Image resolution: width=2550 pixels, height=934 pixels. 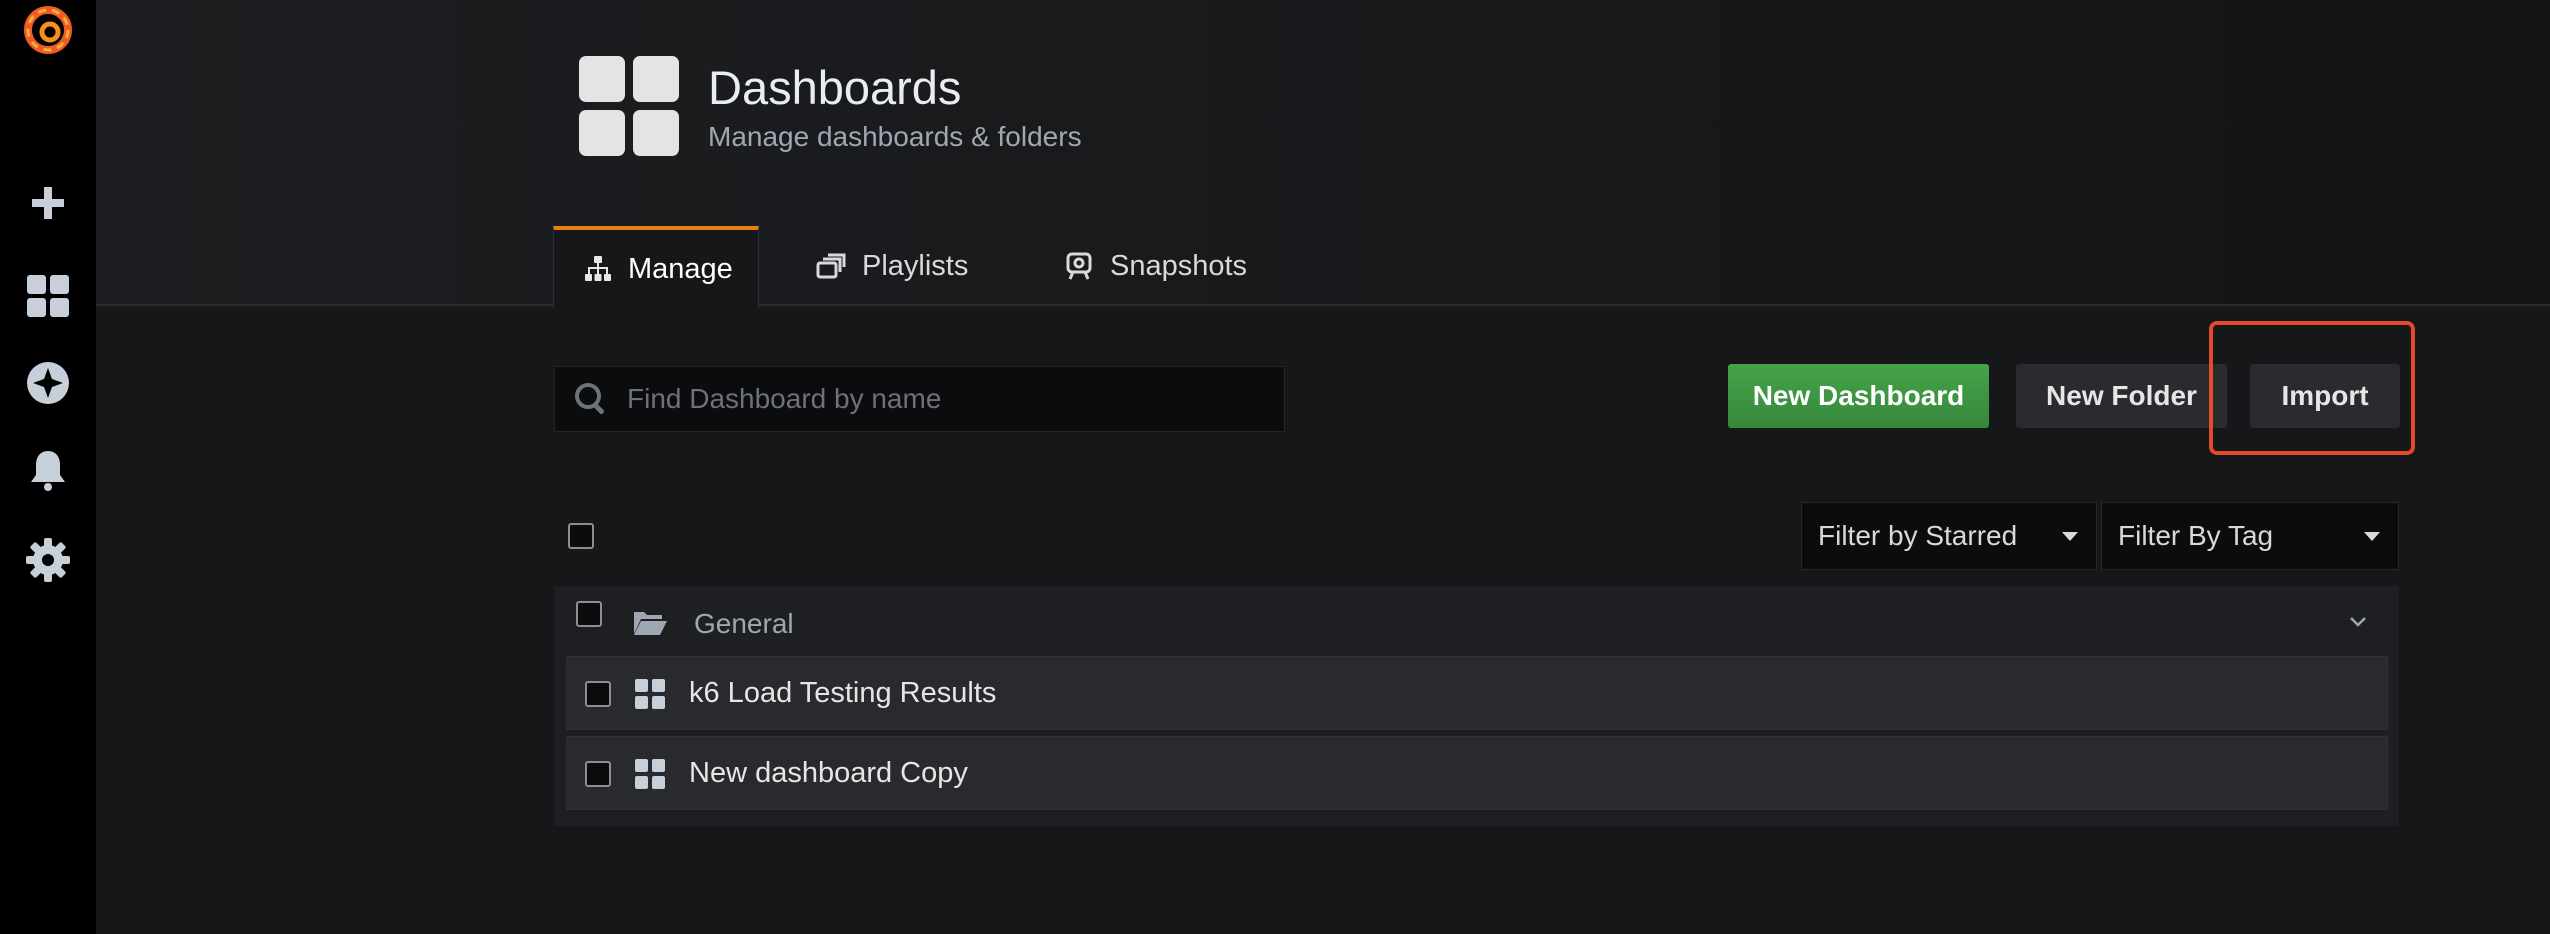 I want to click on tab-snapshots: Snapshots, so click(x=1155, y=266).